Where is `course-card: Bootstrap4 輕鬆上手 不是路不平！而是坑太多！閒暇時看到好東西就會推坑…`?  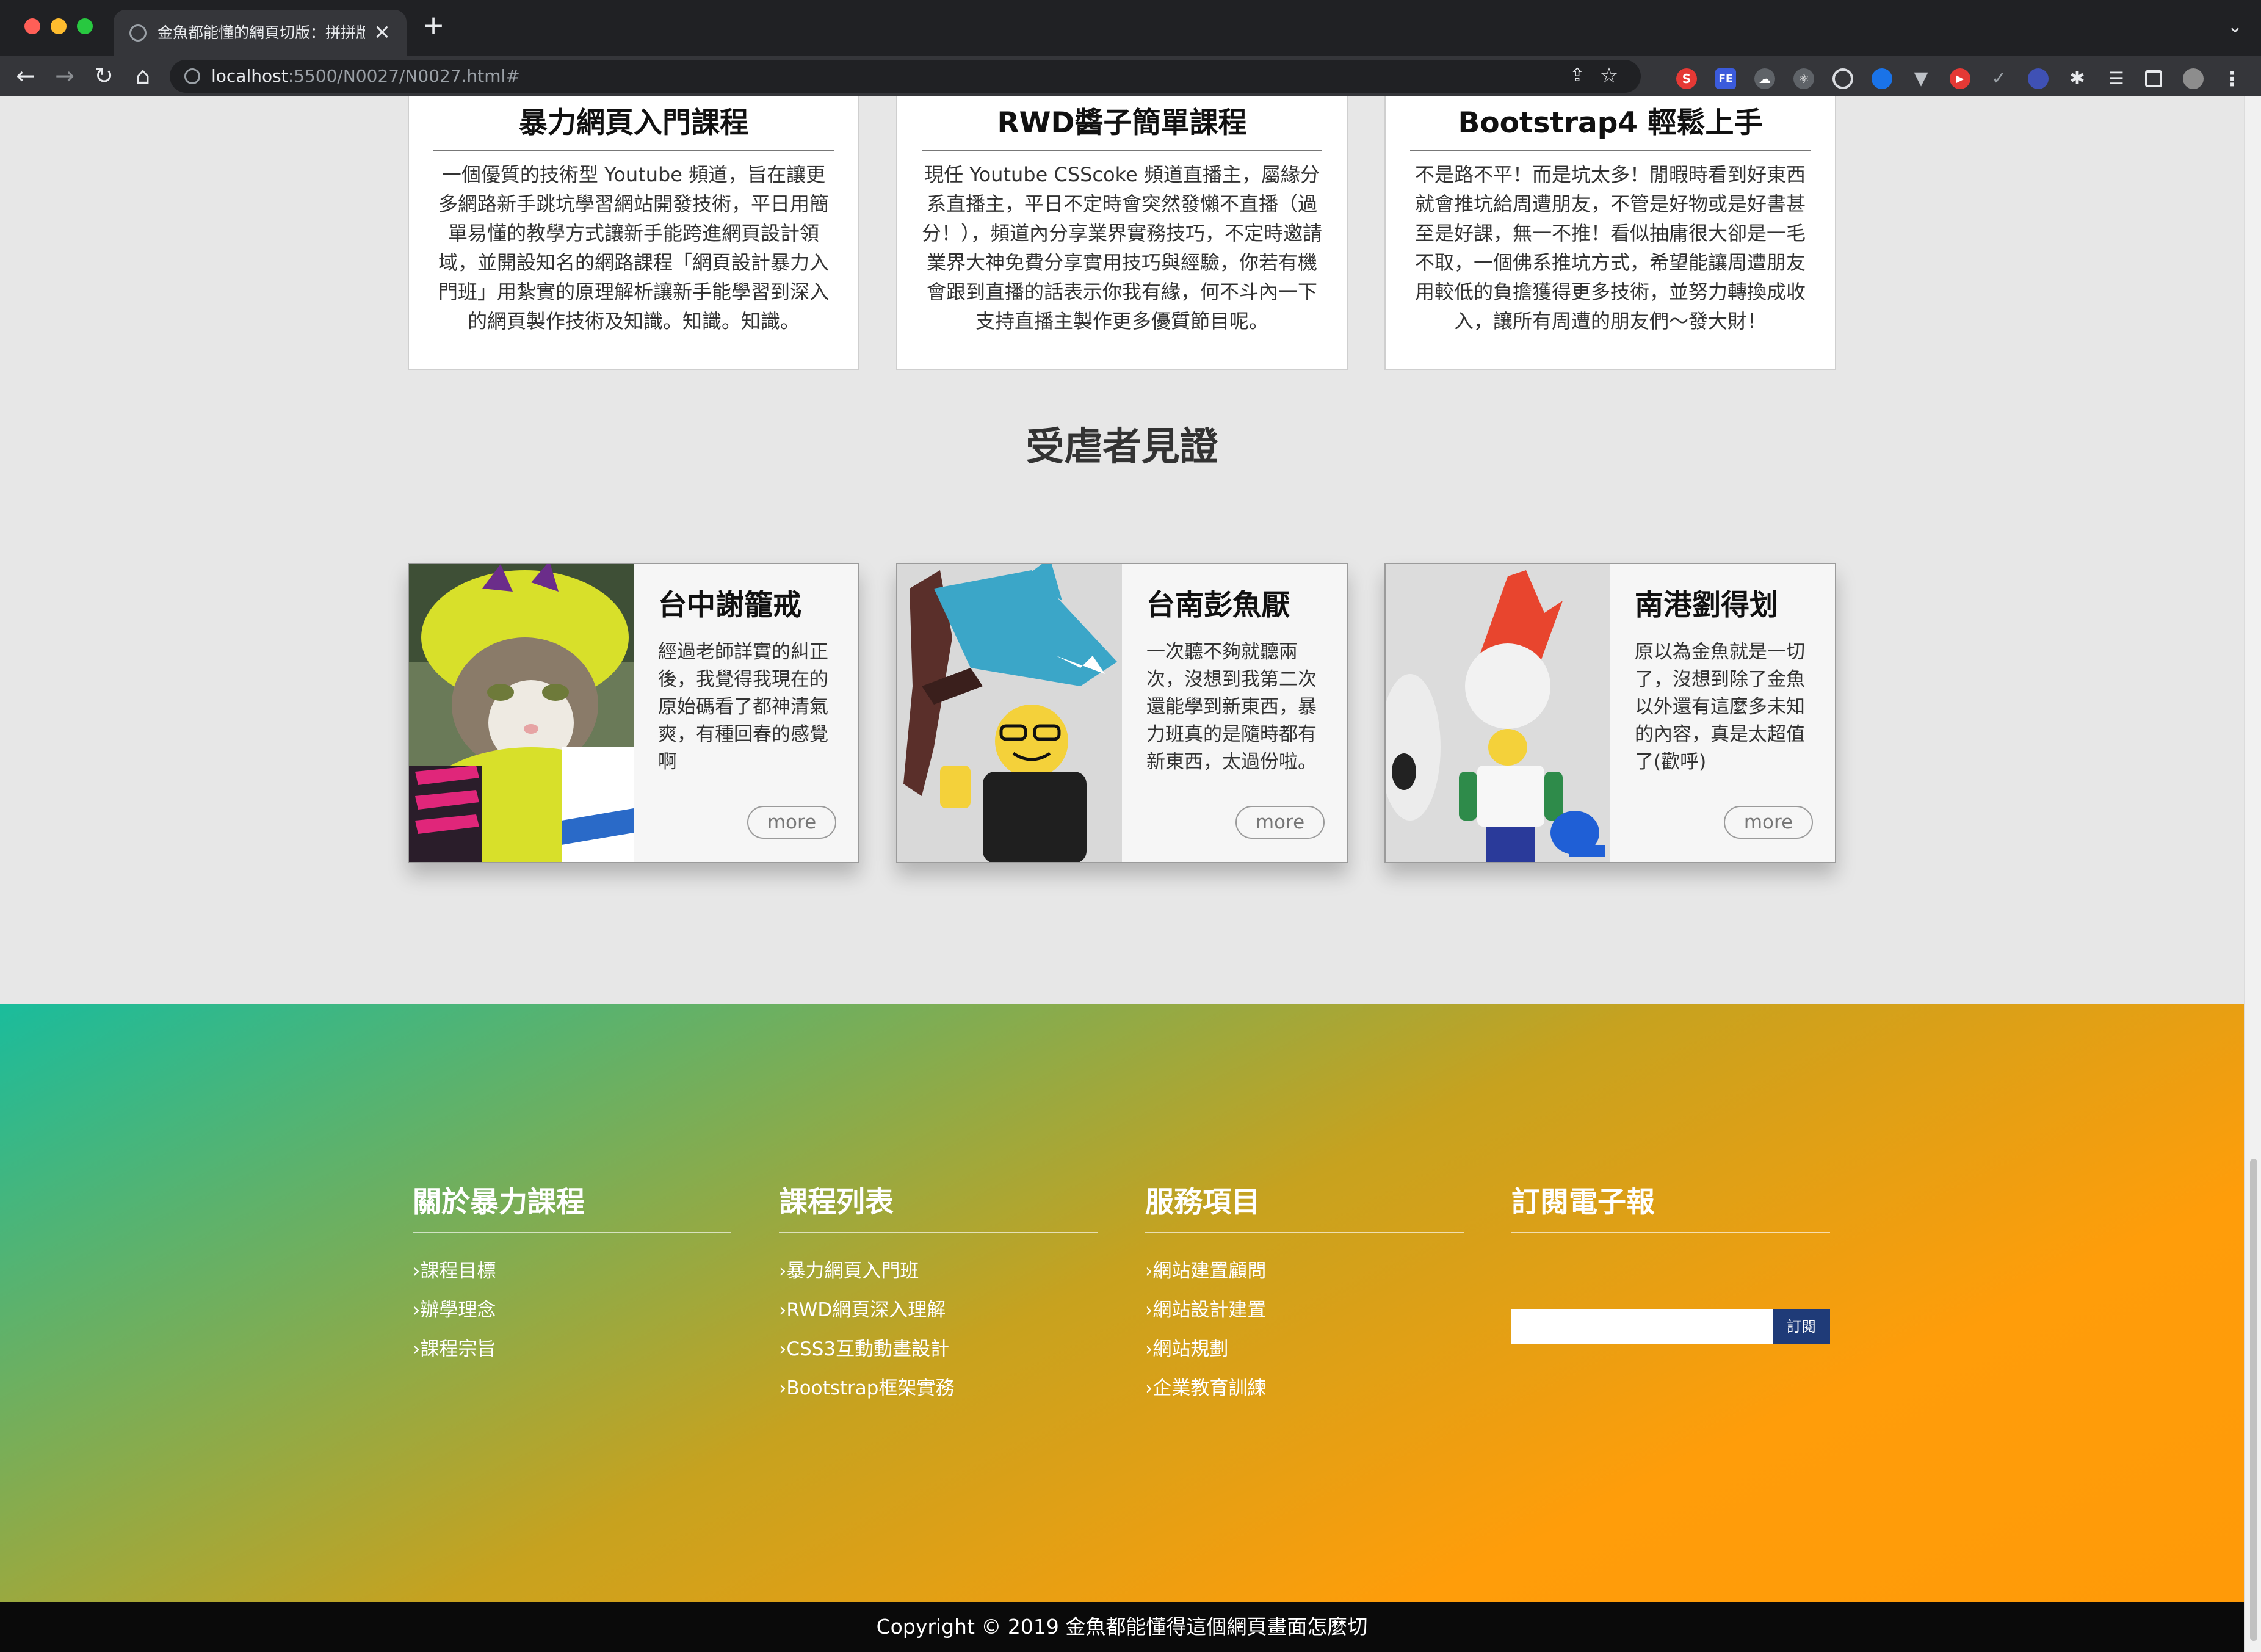
course-card: Bootstrap4 輕鬆上手 不是路不平！而是坑太多！閒暇時看到好東西就會推坑… is located at coordinates (1610, 233).